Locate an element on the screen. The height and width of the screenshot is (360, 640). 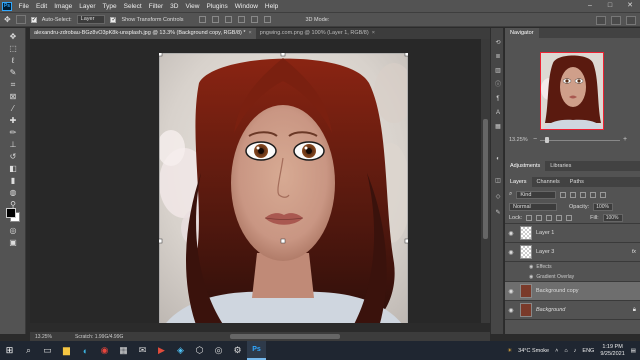
adjustments-panel-icon: ◐ is located at coordinates (498, 159).